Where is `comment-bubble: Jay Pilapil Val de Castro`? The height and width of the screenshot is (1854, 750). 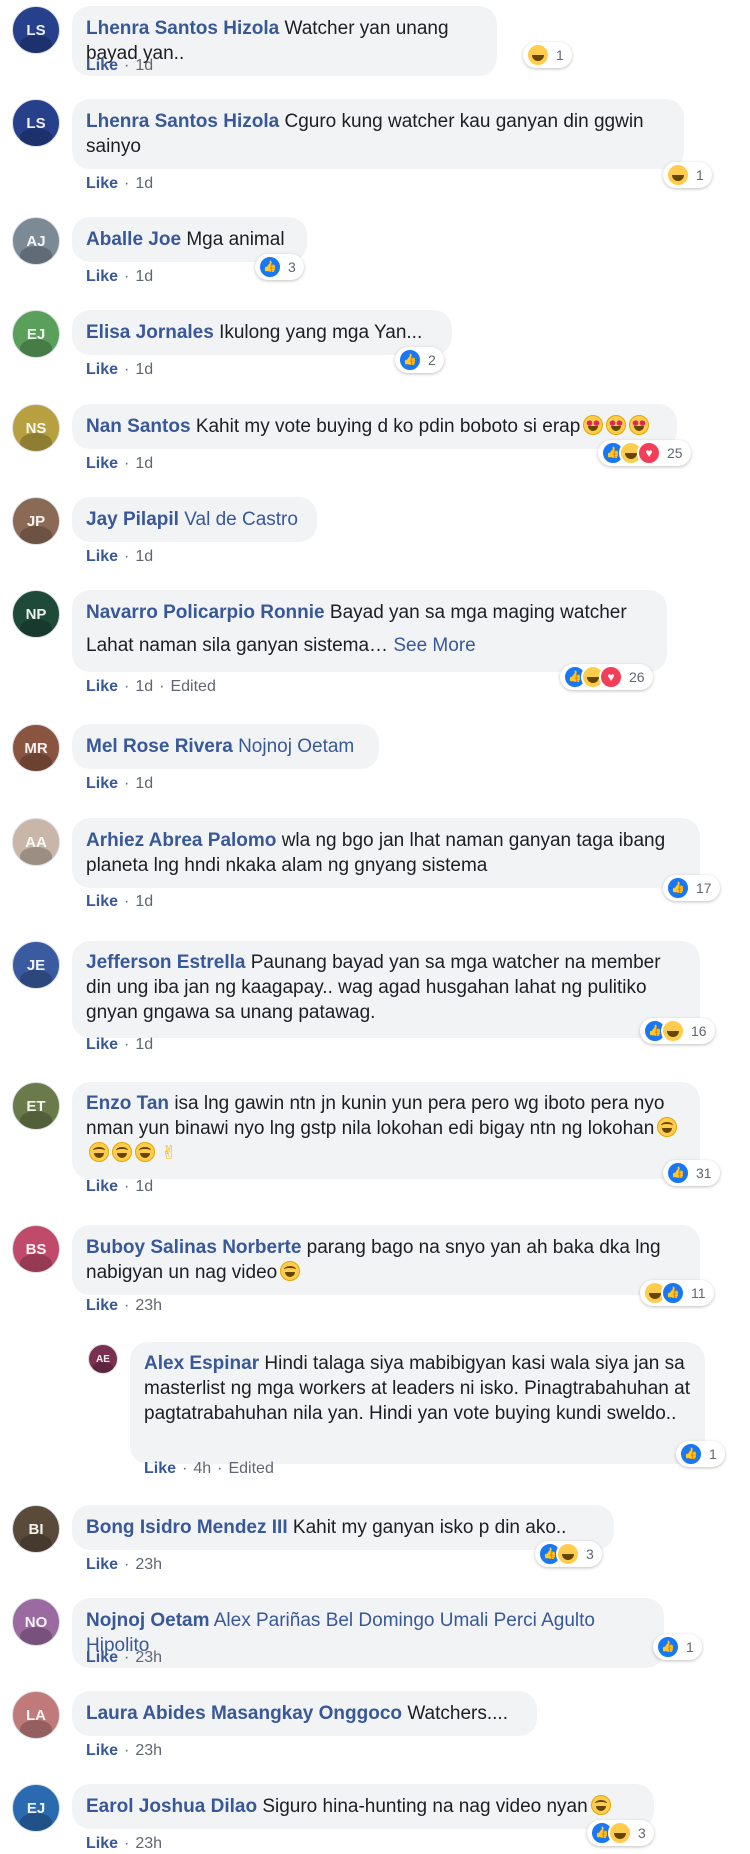
comment-bubble: Jay Pilapil Val de Castro is located at coordinates (194, 519).